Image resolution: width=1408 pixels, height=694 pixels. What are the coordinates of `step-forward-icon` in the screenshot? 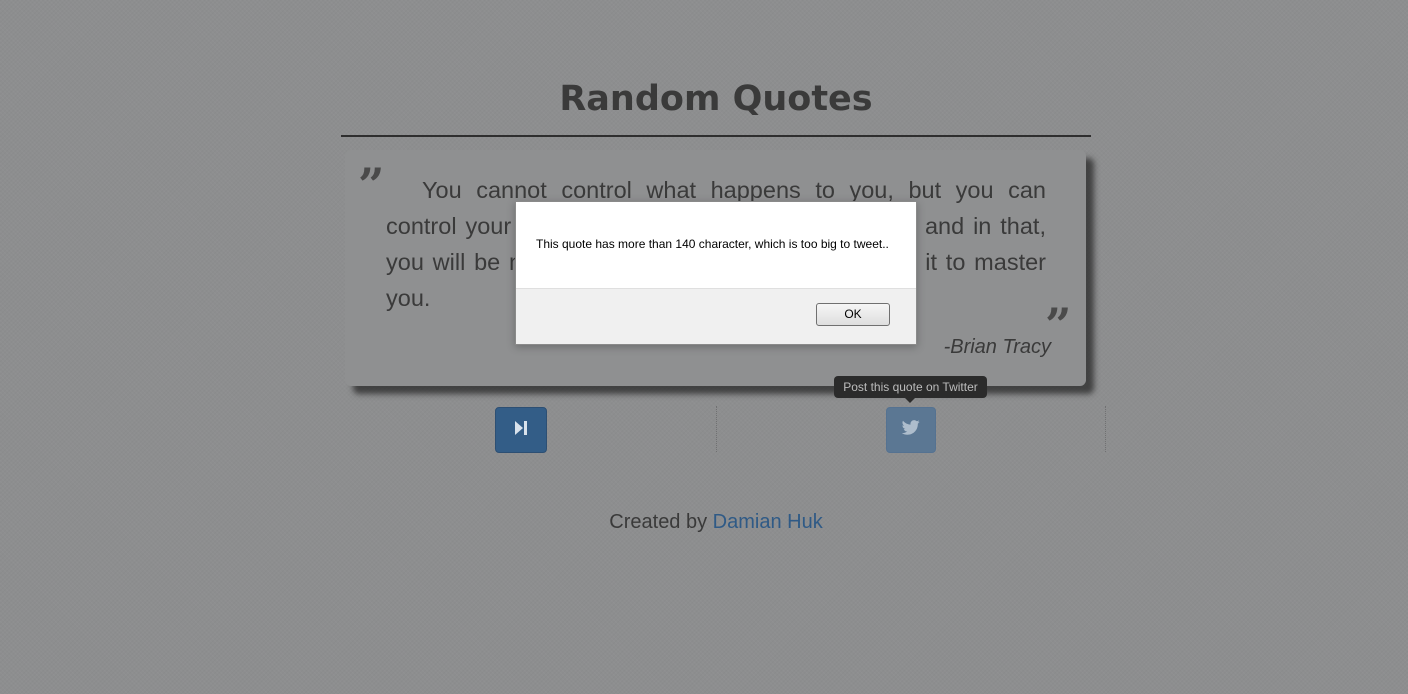 It's located at (521, 430).